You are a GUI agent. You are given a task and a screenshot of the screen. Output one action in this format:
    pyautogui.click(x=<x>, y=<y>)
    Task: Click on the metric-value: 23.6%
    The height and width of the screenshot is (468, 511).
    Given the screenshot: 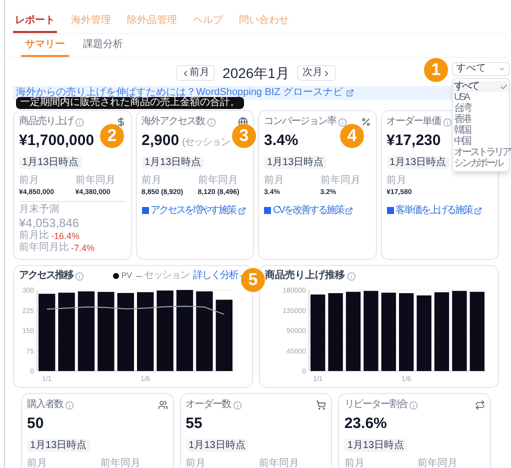 What is the action you would take?
    pyautogui.click(x=365, y=424)
    